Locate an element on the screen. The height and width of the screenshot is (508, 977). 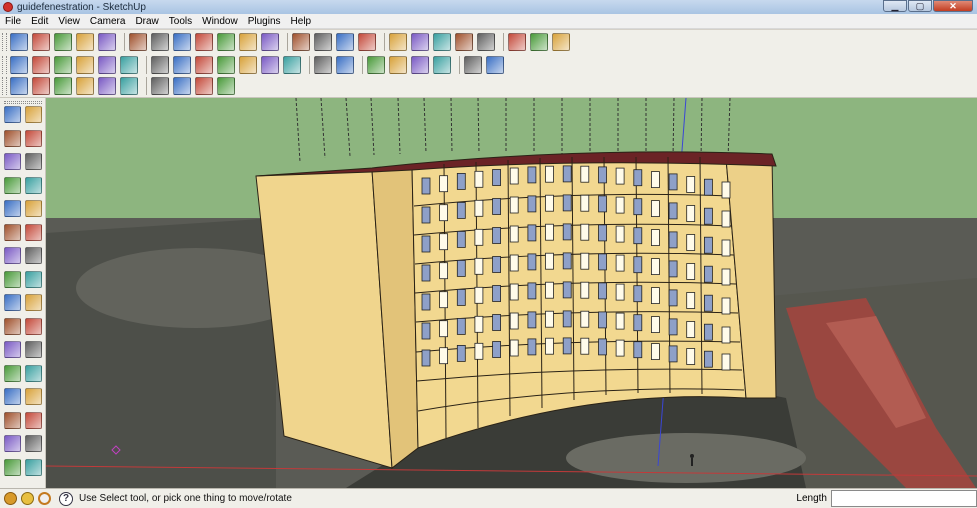
sandbox-scratch-icon is located at coordinates (182, 64).